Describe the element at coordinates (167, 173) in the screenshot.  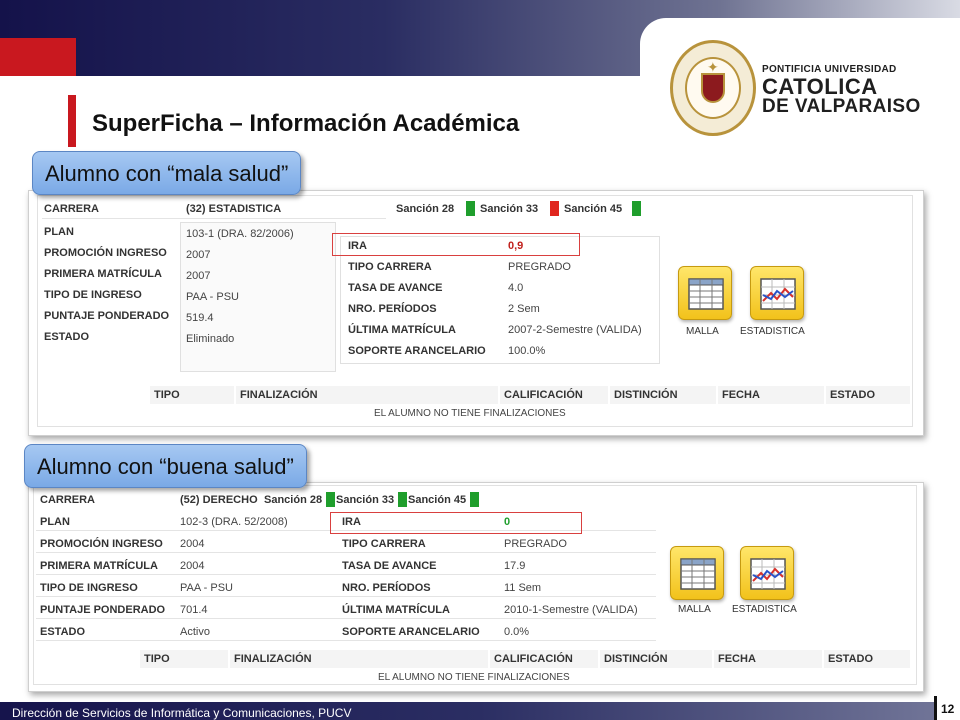
I see `callout-bad-health: Alumno con “mala salud”` at that location.